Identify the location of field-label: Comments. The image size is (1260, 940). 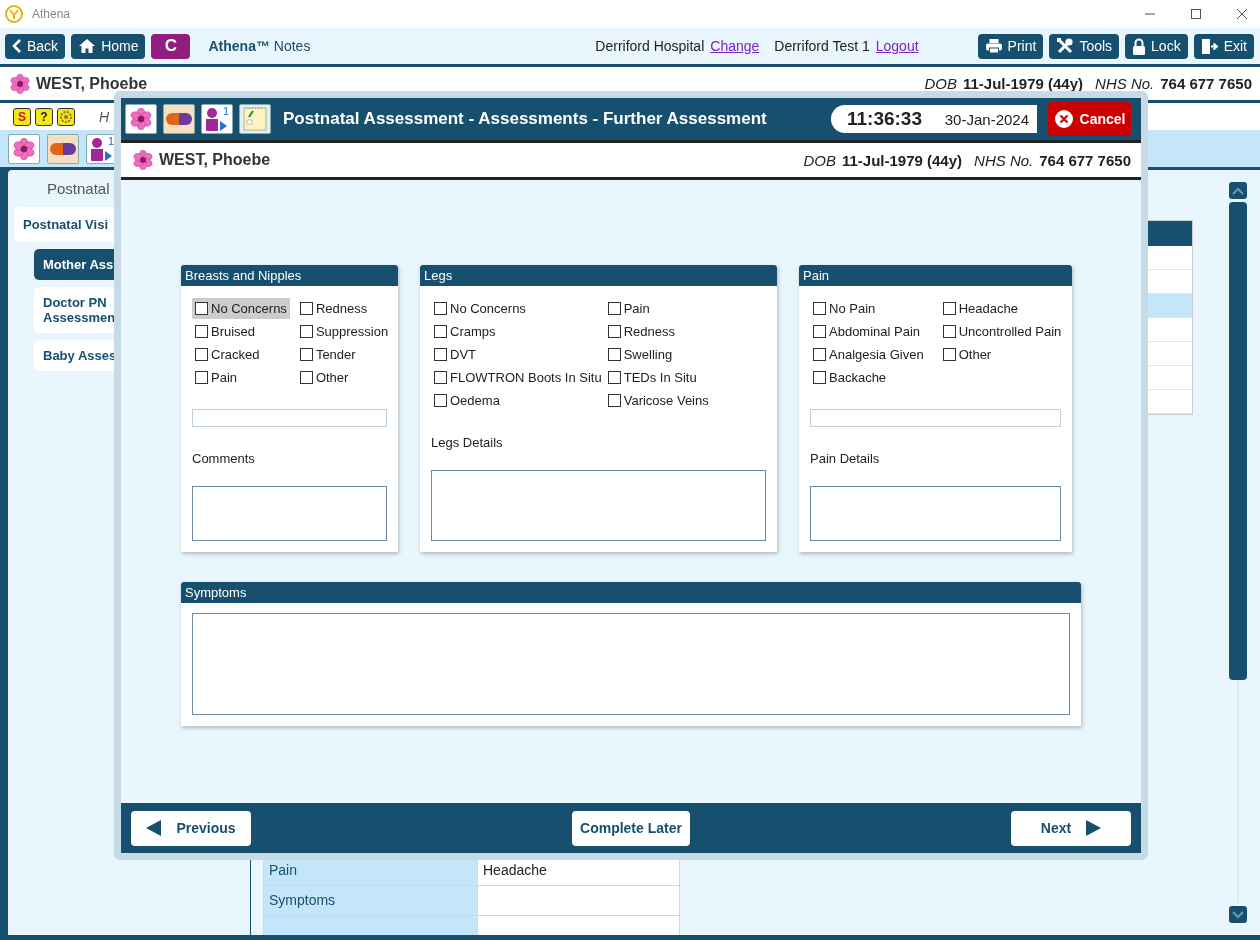
(224, 458).